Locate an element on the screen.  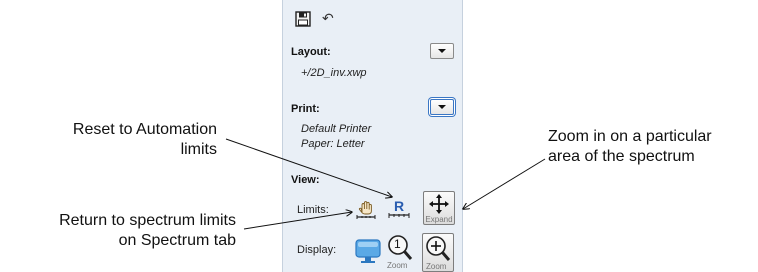
reset-arrow is located at coordinates (308, 167).